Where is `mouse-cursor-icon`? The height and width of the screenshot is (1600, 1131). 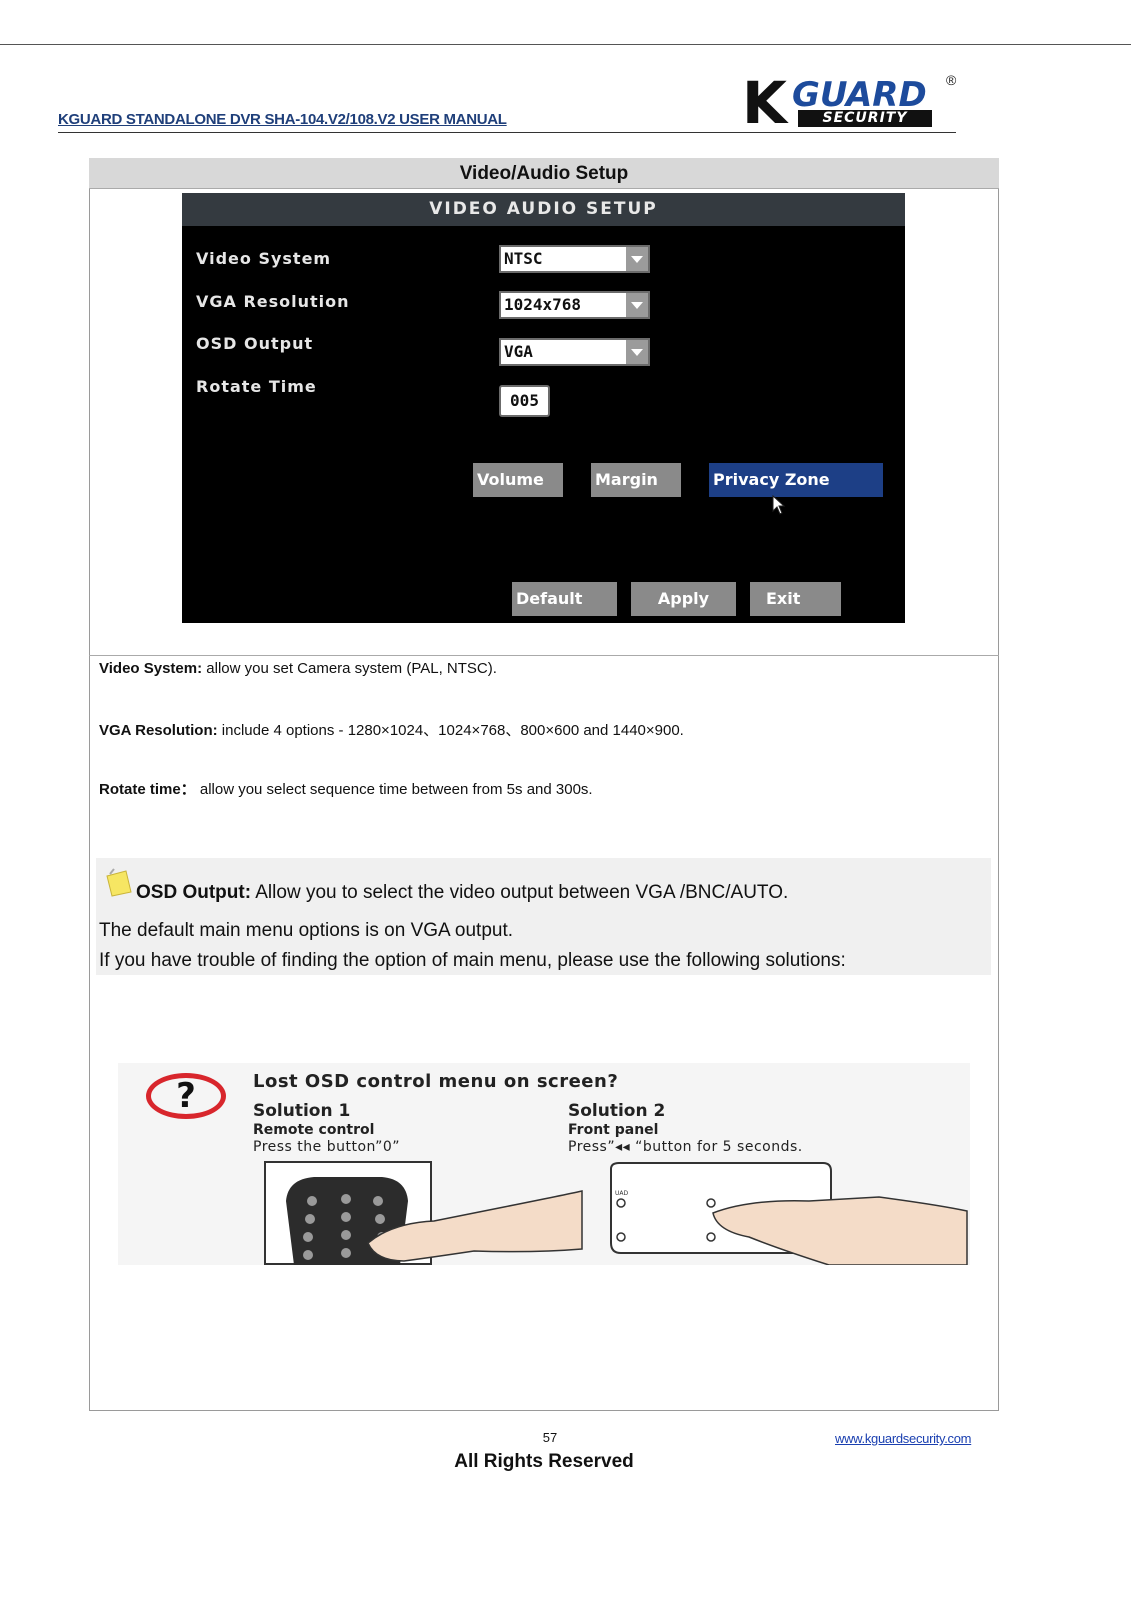
mouse-cursor-icon is located at coordinates (779, 505).